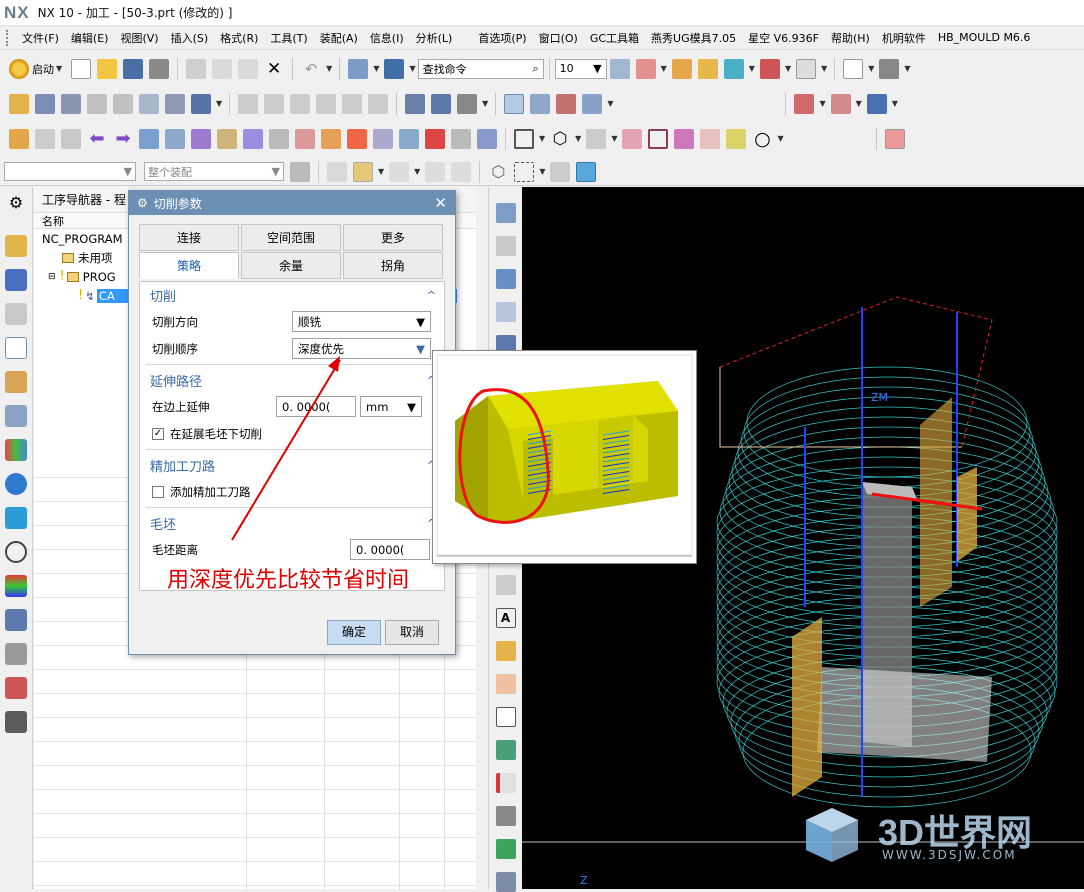 This screenshot has height=892, width=1084. I want to click on time-estimate-icon, so click(467, 103).